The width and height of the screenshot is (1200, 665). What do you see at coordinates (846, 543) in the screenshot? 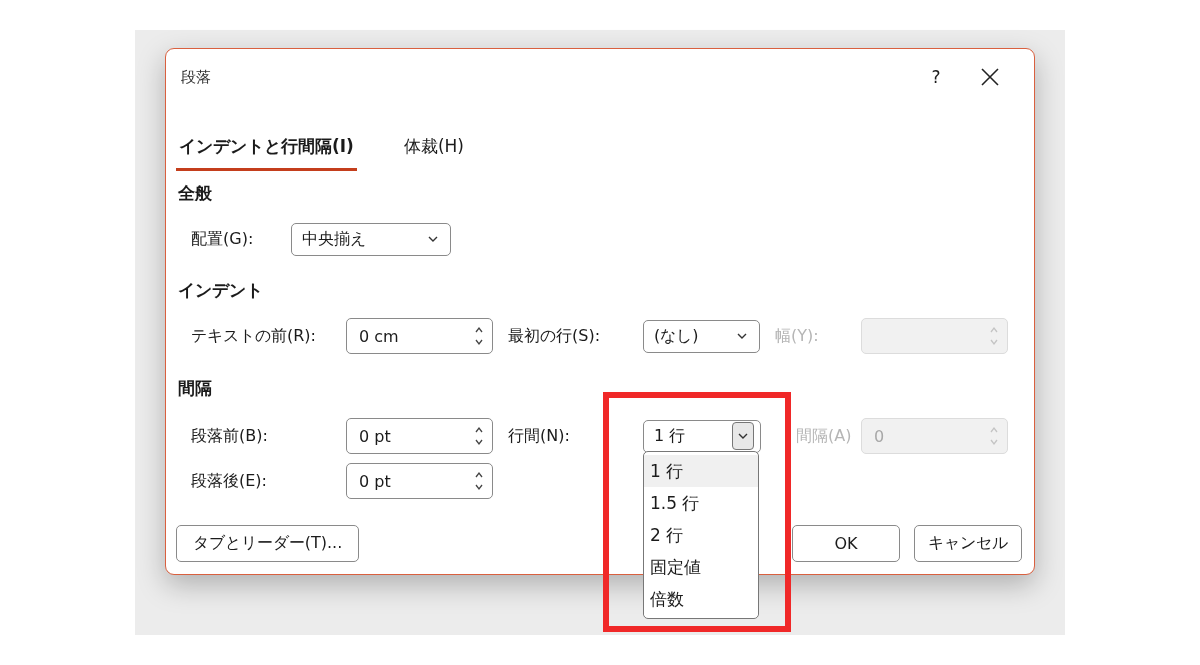
I see `ok-button: OK` at bounding box center [846, 543].